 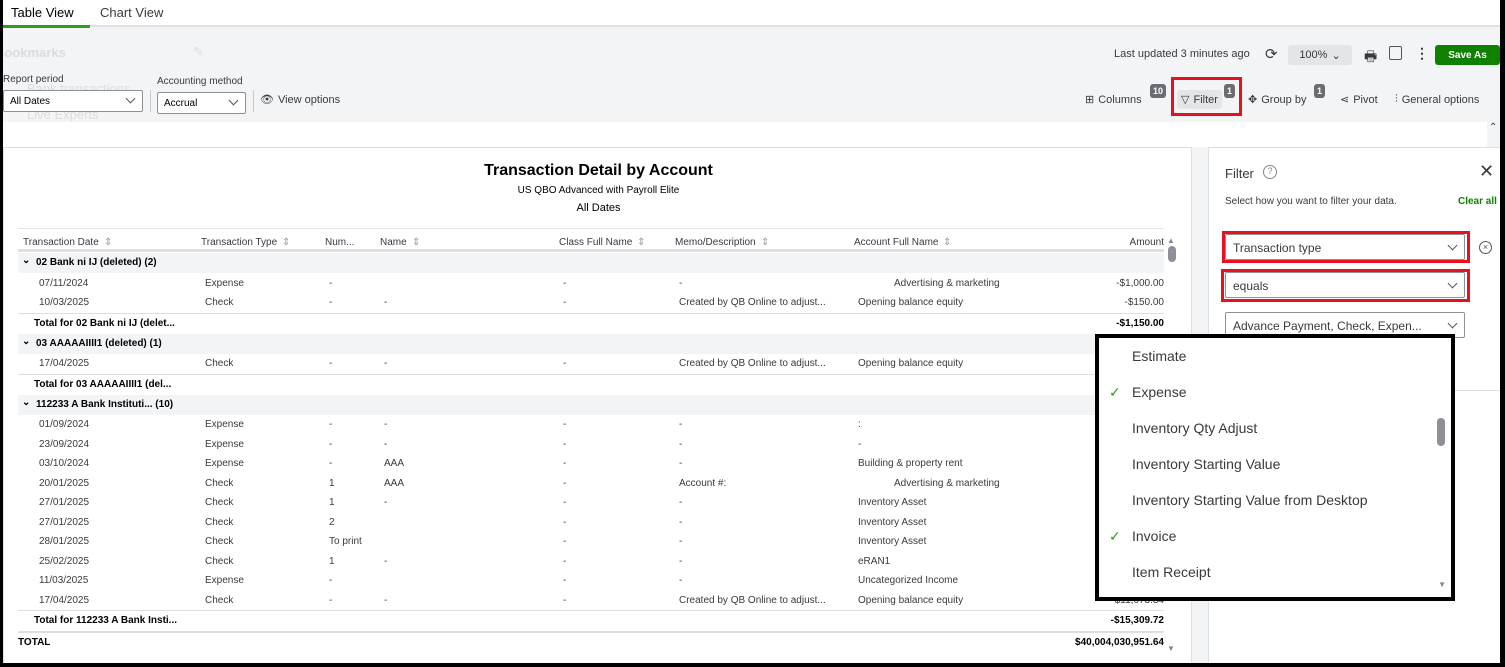 I want to click on general-options-button: ⫶ General options, so click(x=1437, y=99).